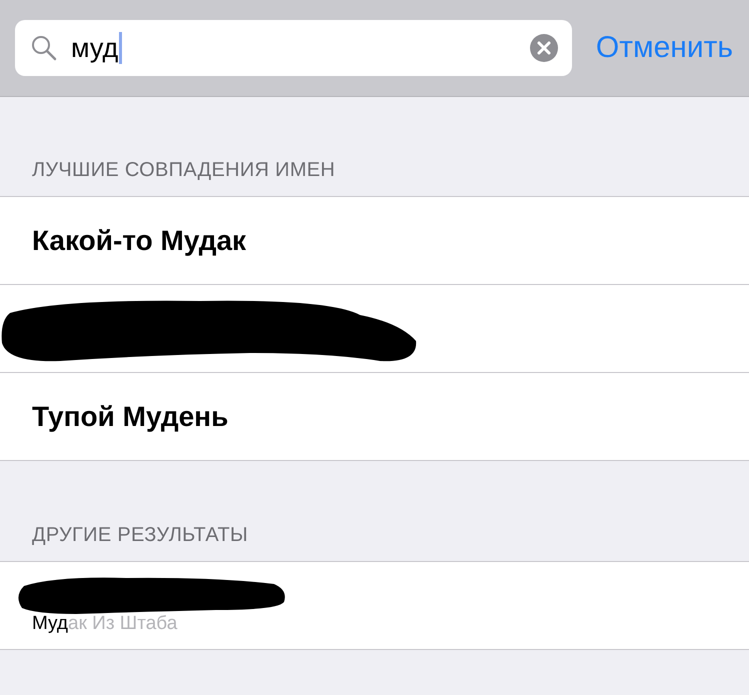 This screenshot has width=749, height=695. What do you see at coordinates (140, 535) in the screenshot?
I see `section-header: ДРУГИЕ РЕЗУЛЬТАТЫ` at bounding box center [140, 535].